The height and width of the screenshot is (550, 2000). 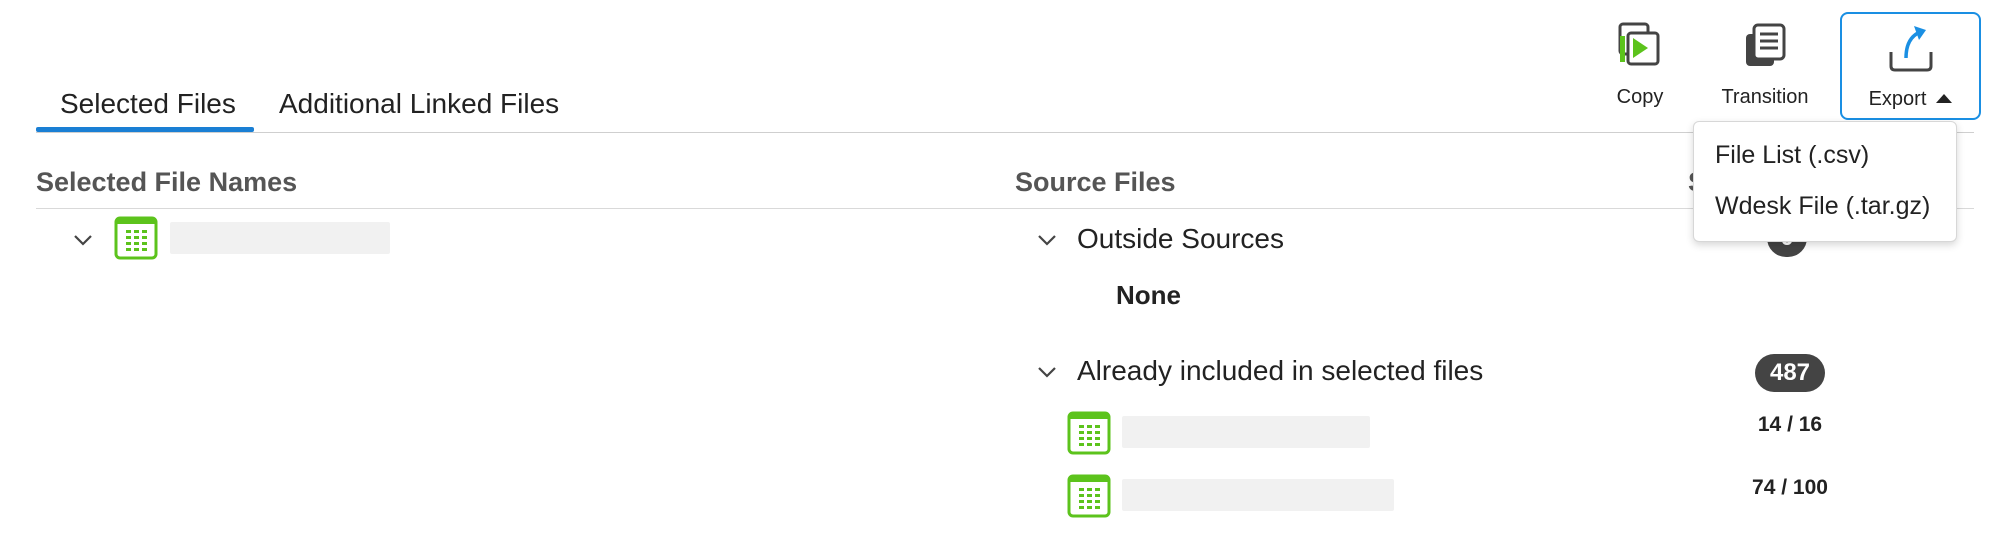 What do you see at coordinates (1825, 181) in the screenshot?
I see `export-menu: File List (.csv) Wdesk File (.tar.gz)` at bounding box center [1825, 181].